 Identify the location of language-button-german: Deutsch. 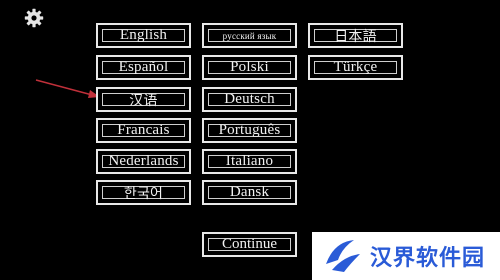
(249, 99).